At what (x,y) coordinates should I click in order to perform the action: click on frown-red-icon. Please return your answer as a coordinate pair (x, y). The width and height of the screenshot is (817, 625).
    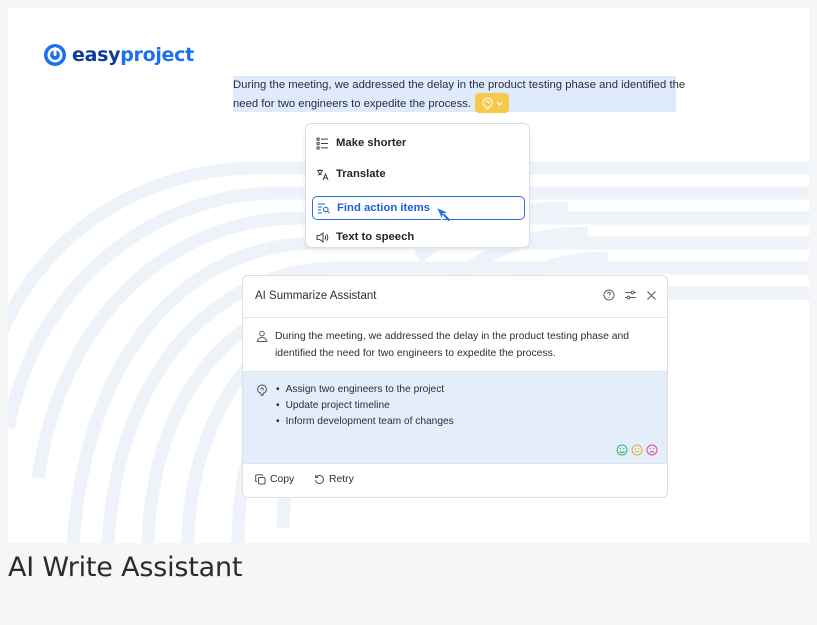
    Looking at the image, I should click on (652, 450).